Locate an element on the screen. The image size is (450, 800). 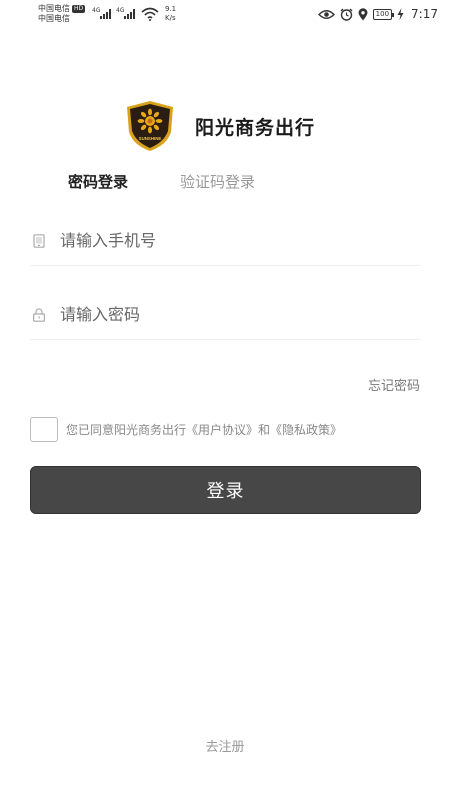
hd-badge: HD is located at coordinates (79, 9).